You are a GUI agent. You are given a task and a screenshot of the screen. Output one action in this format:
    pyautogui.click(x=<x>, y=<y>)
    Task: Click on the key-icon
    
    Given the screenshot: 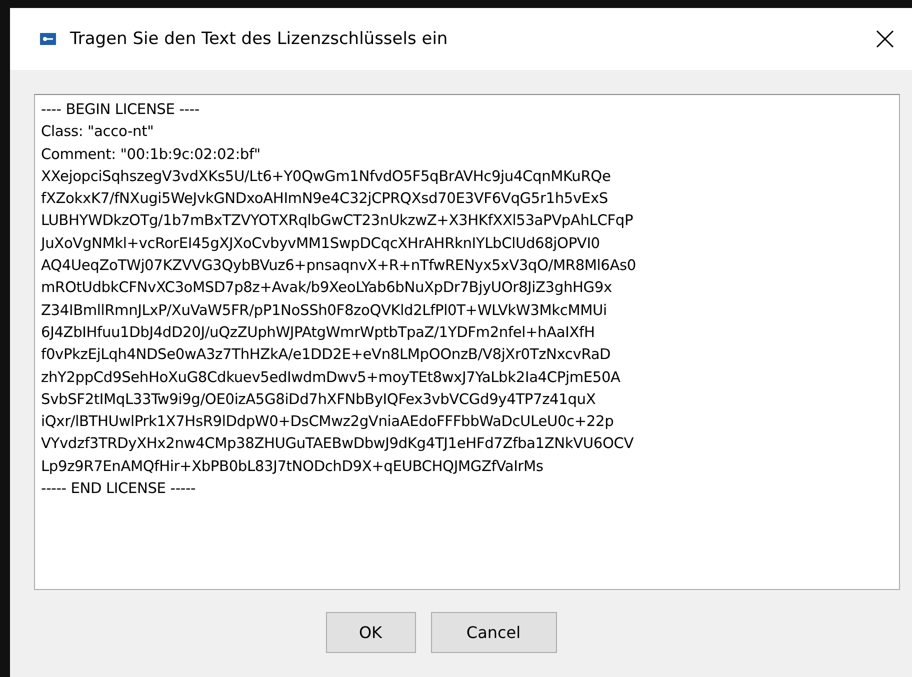 What is the action you would take?
    pyautogui.click(x=48, y=39)
    